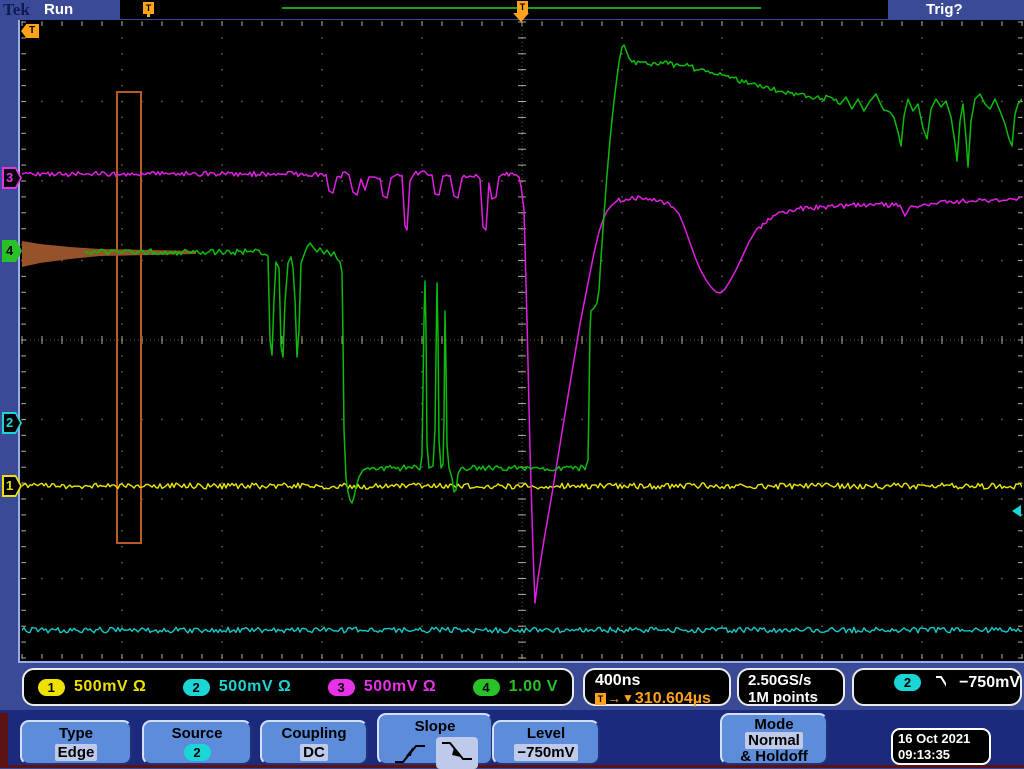  I want to click on menu-button-level: Level −750mV, so click(546, 742).